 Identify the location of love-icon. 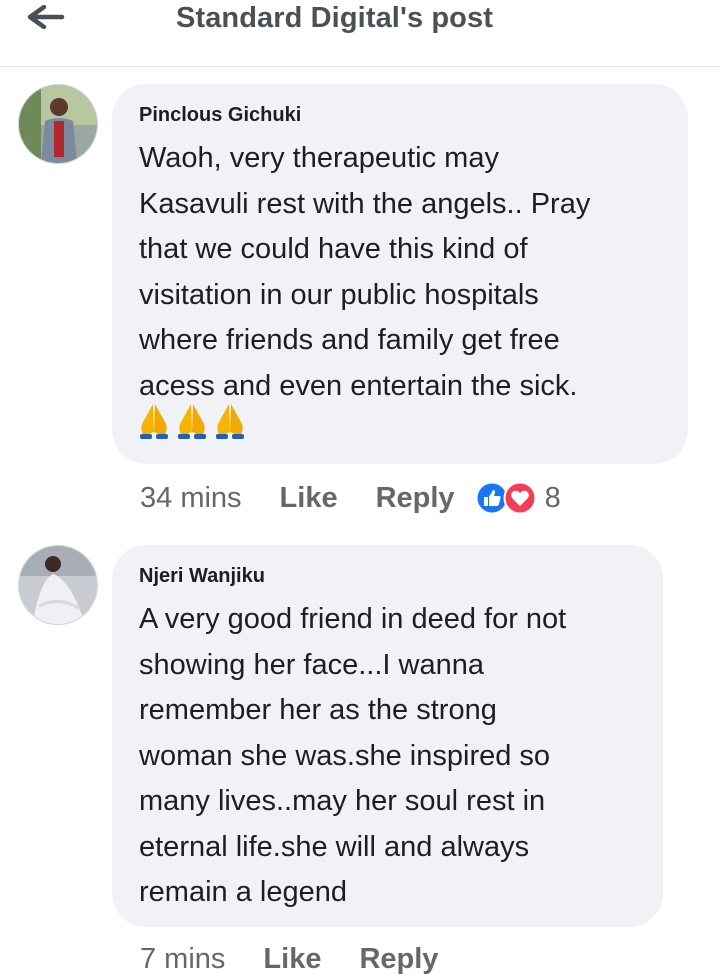
(520, 498).